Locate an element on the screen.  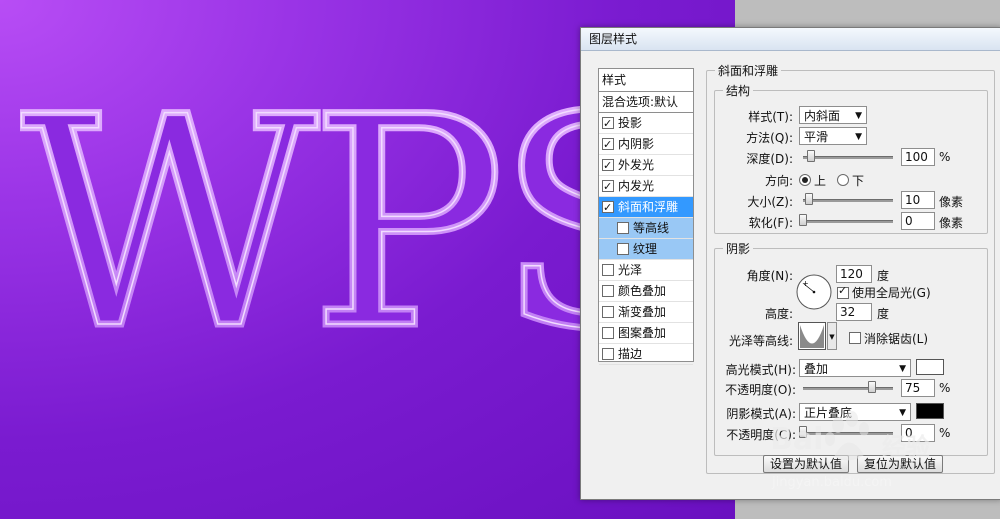
checkbox-pattern-overlay is located at coordinates (608, 333).